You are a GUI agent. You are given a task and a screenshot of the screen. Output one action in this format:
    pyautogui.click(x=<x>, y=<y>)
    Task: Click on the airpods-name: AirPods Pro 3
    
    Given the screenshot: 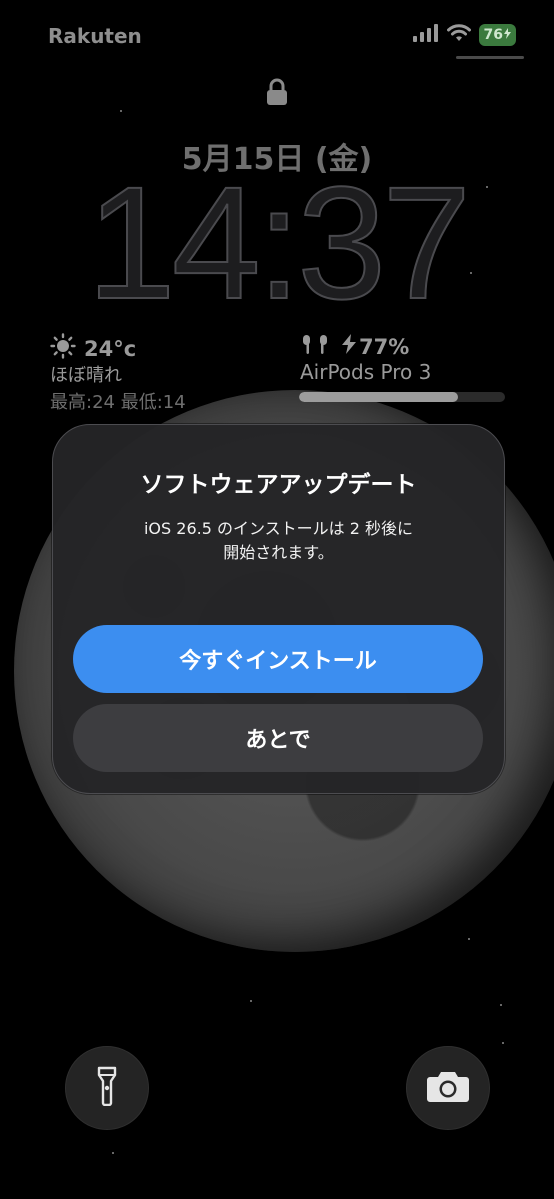 What is the action you would take?
    pyautogui.click(x=366, y=372)
    